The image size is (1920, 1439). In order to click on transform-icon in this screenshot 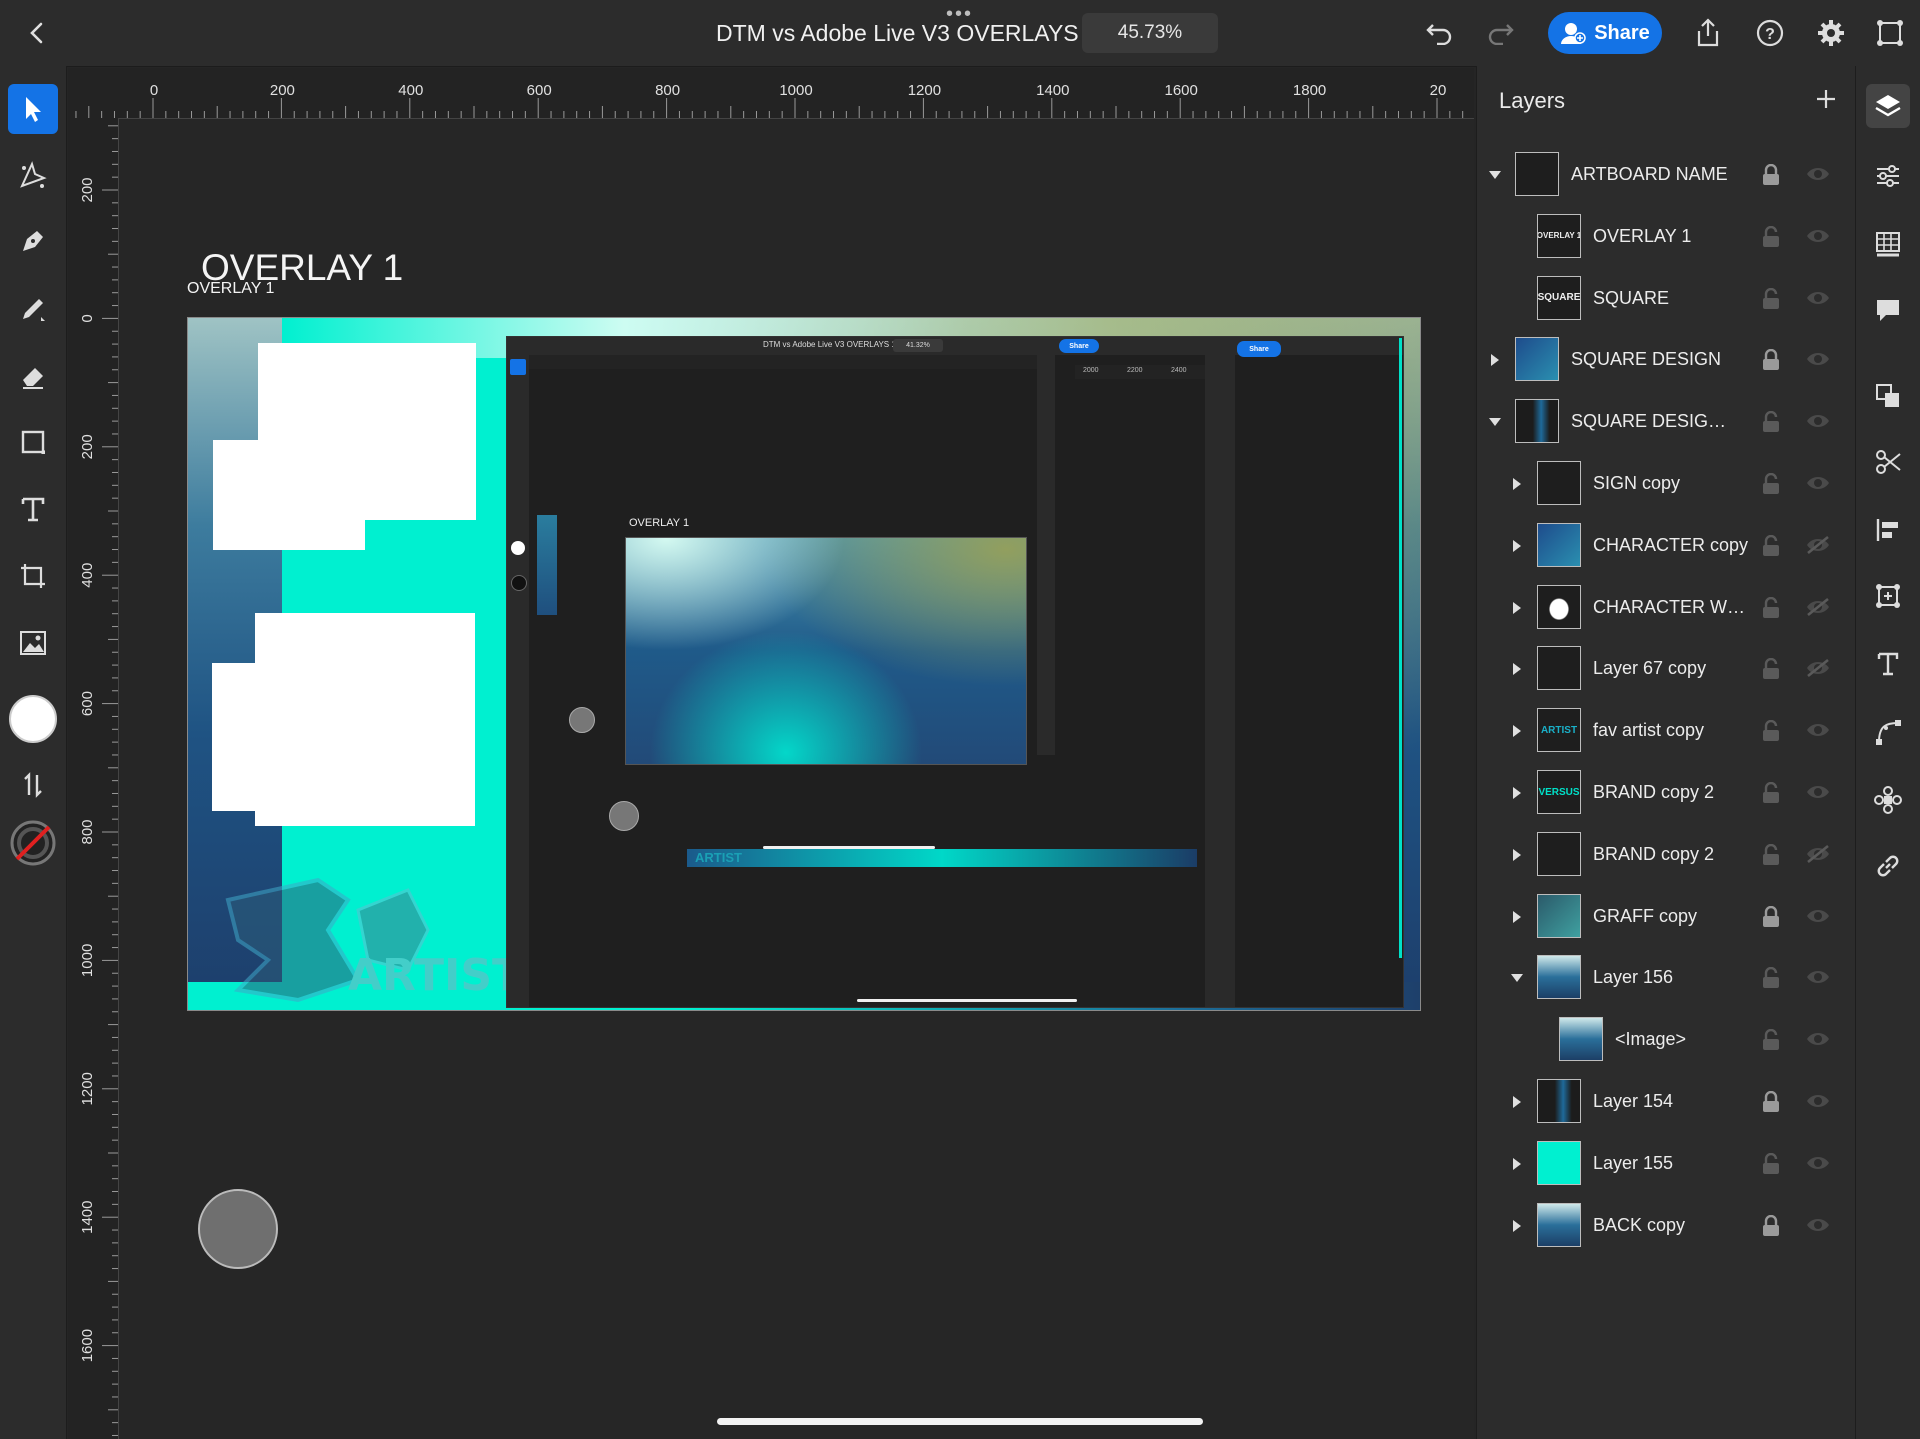, I will do `click(1888, 596)`.